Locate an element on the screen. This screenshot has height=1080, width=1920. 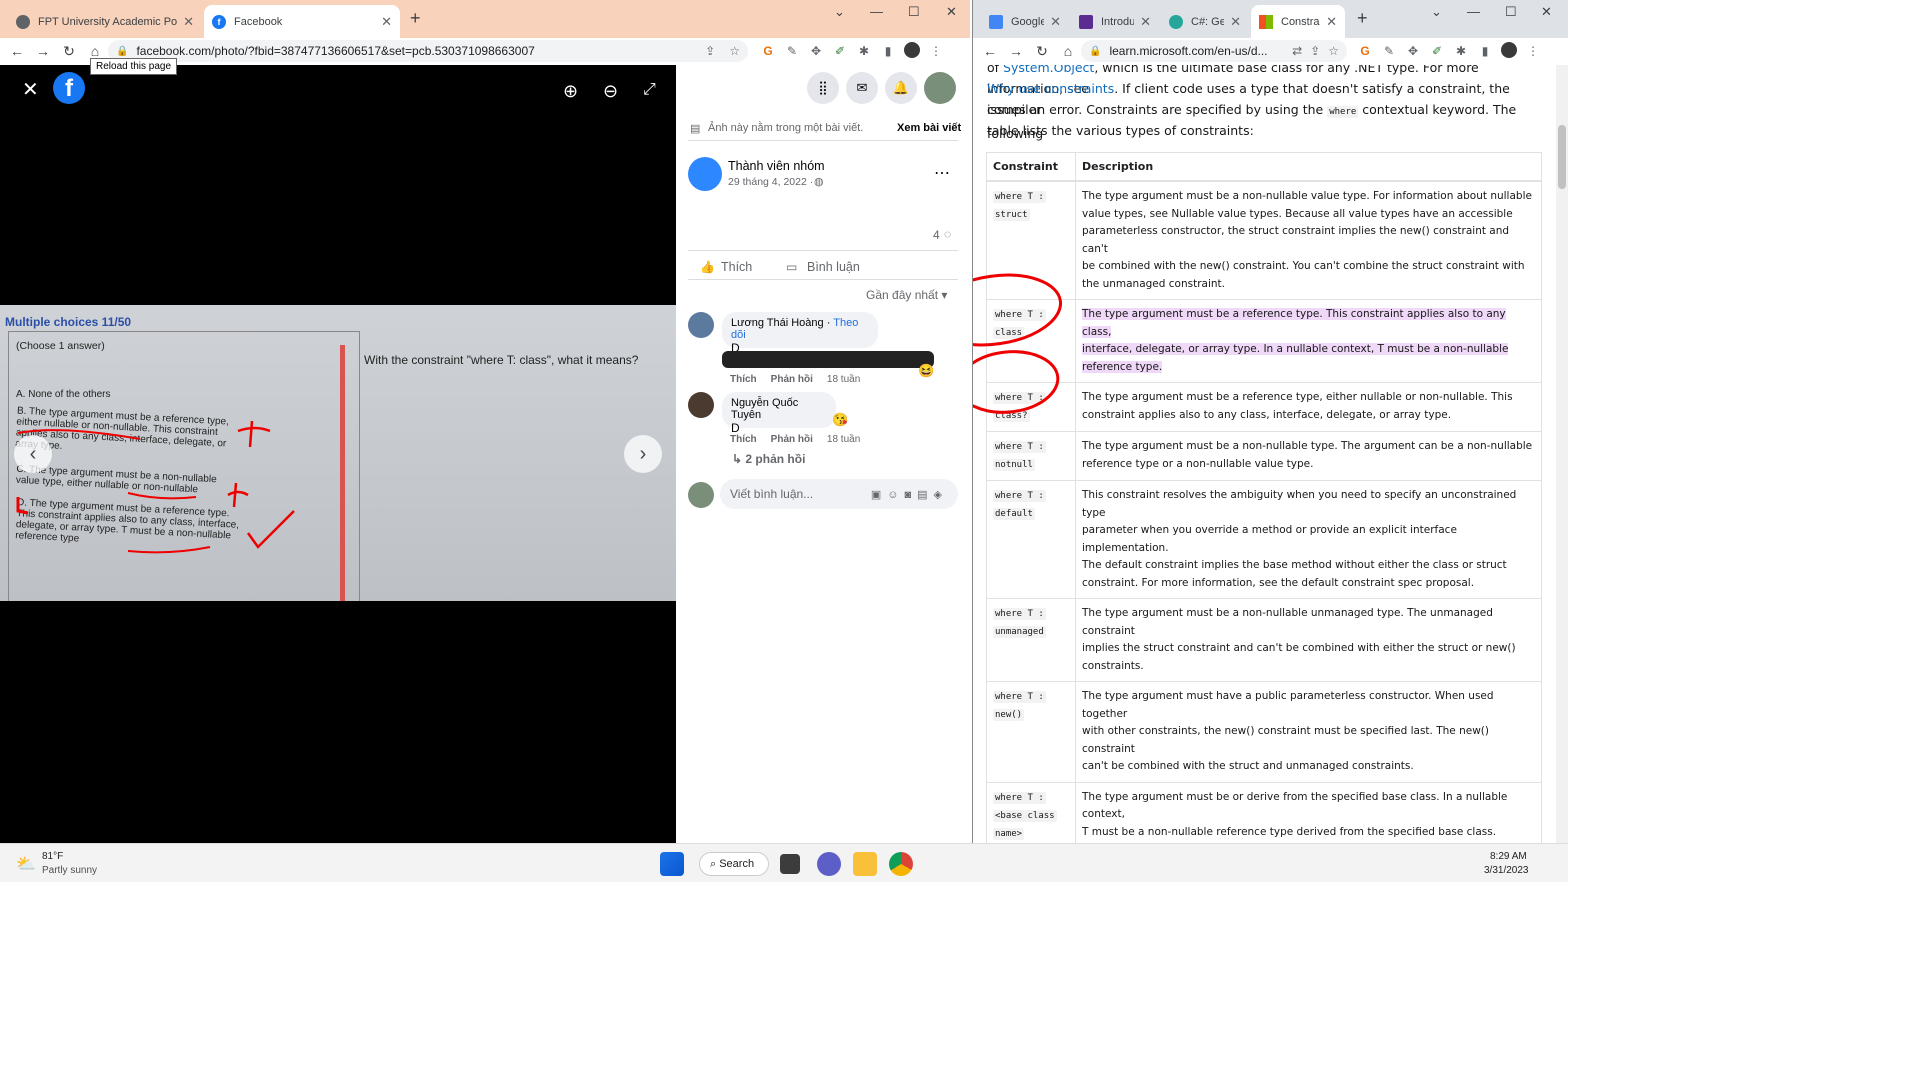
tab-constraints: Constrain ✕ is located at coordinates (1298, 21).